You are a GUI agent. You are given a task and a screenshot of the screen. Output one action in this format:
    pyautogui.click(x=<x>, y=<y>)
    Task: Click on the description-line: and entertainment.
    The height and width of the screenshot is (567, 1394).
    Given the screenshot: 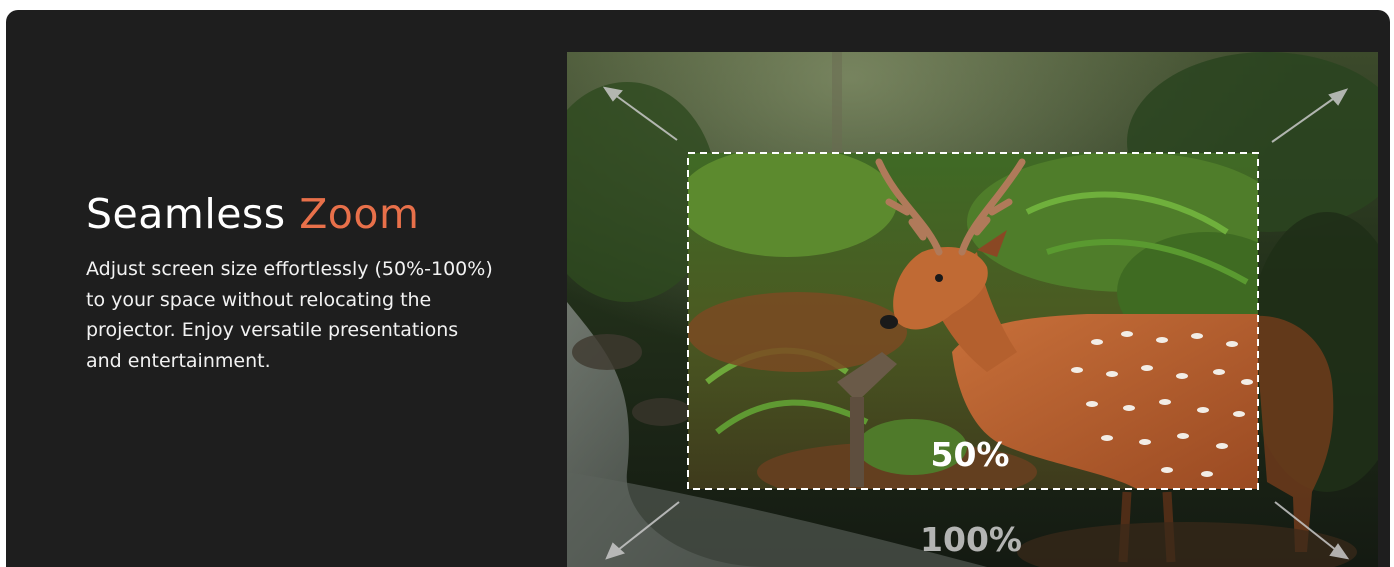 What is the action you would take?
    pyautogui.click(x=178, y=360)
    